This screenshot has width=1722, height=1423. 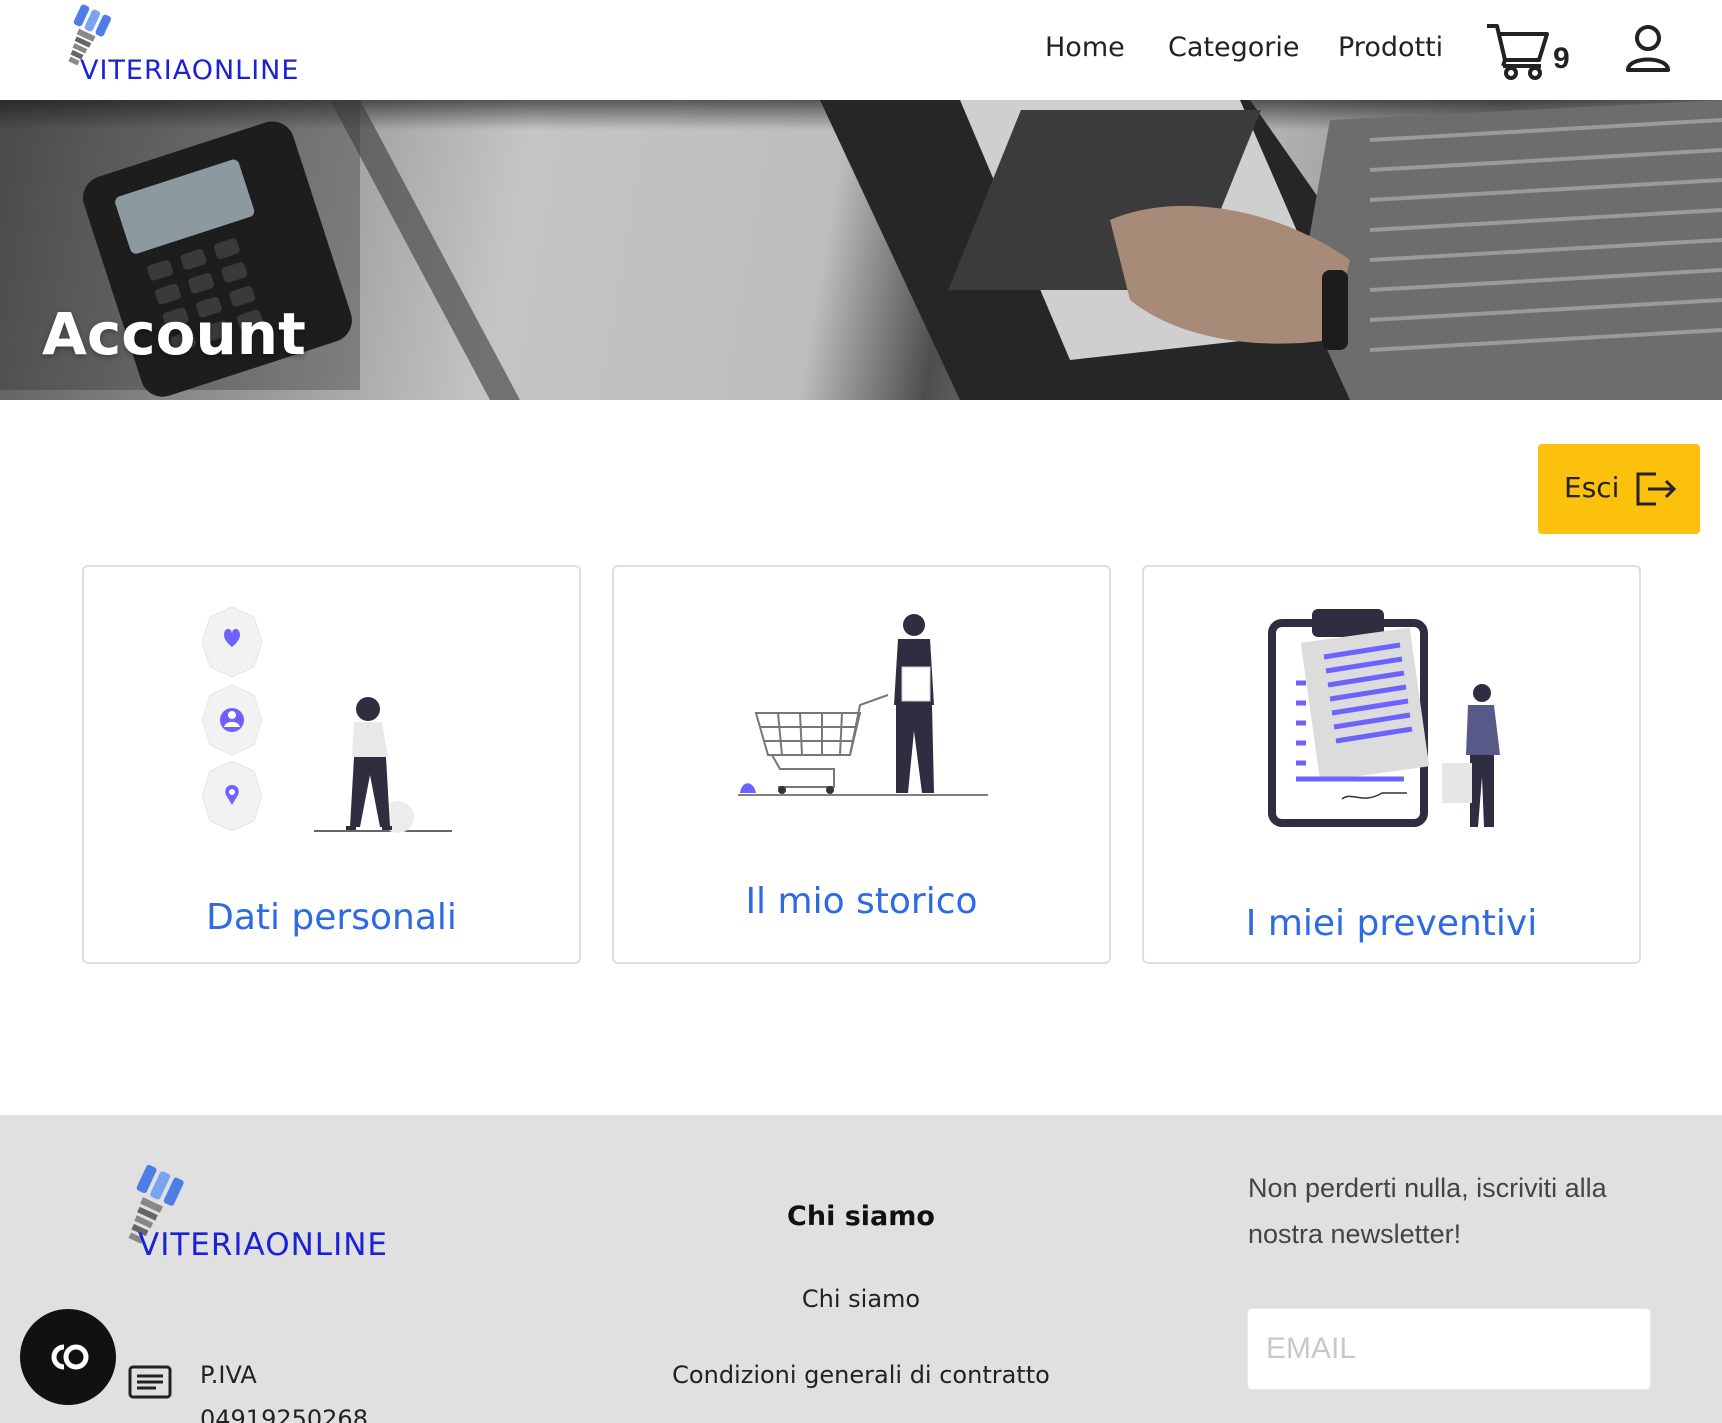 I want to click on card-label-quotes: I miei preventivi, so click(x=1391, y=923).